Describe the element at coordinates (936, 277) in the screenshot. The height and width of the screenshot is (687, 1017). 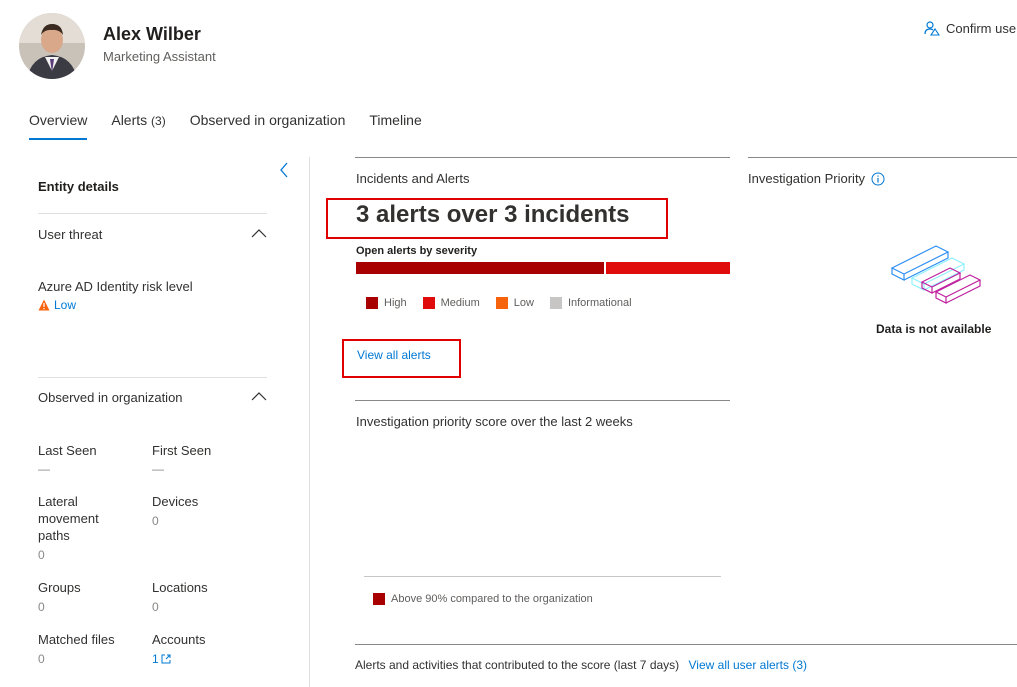
I see `empty-data-illustration` at that location.